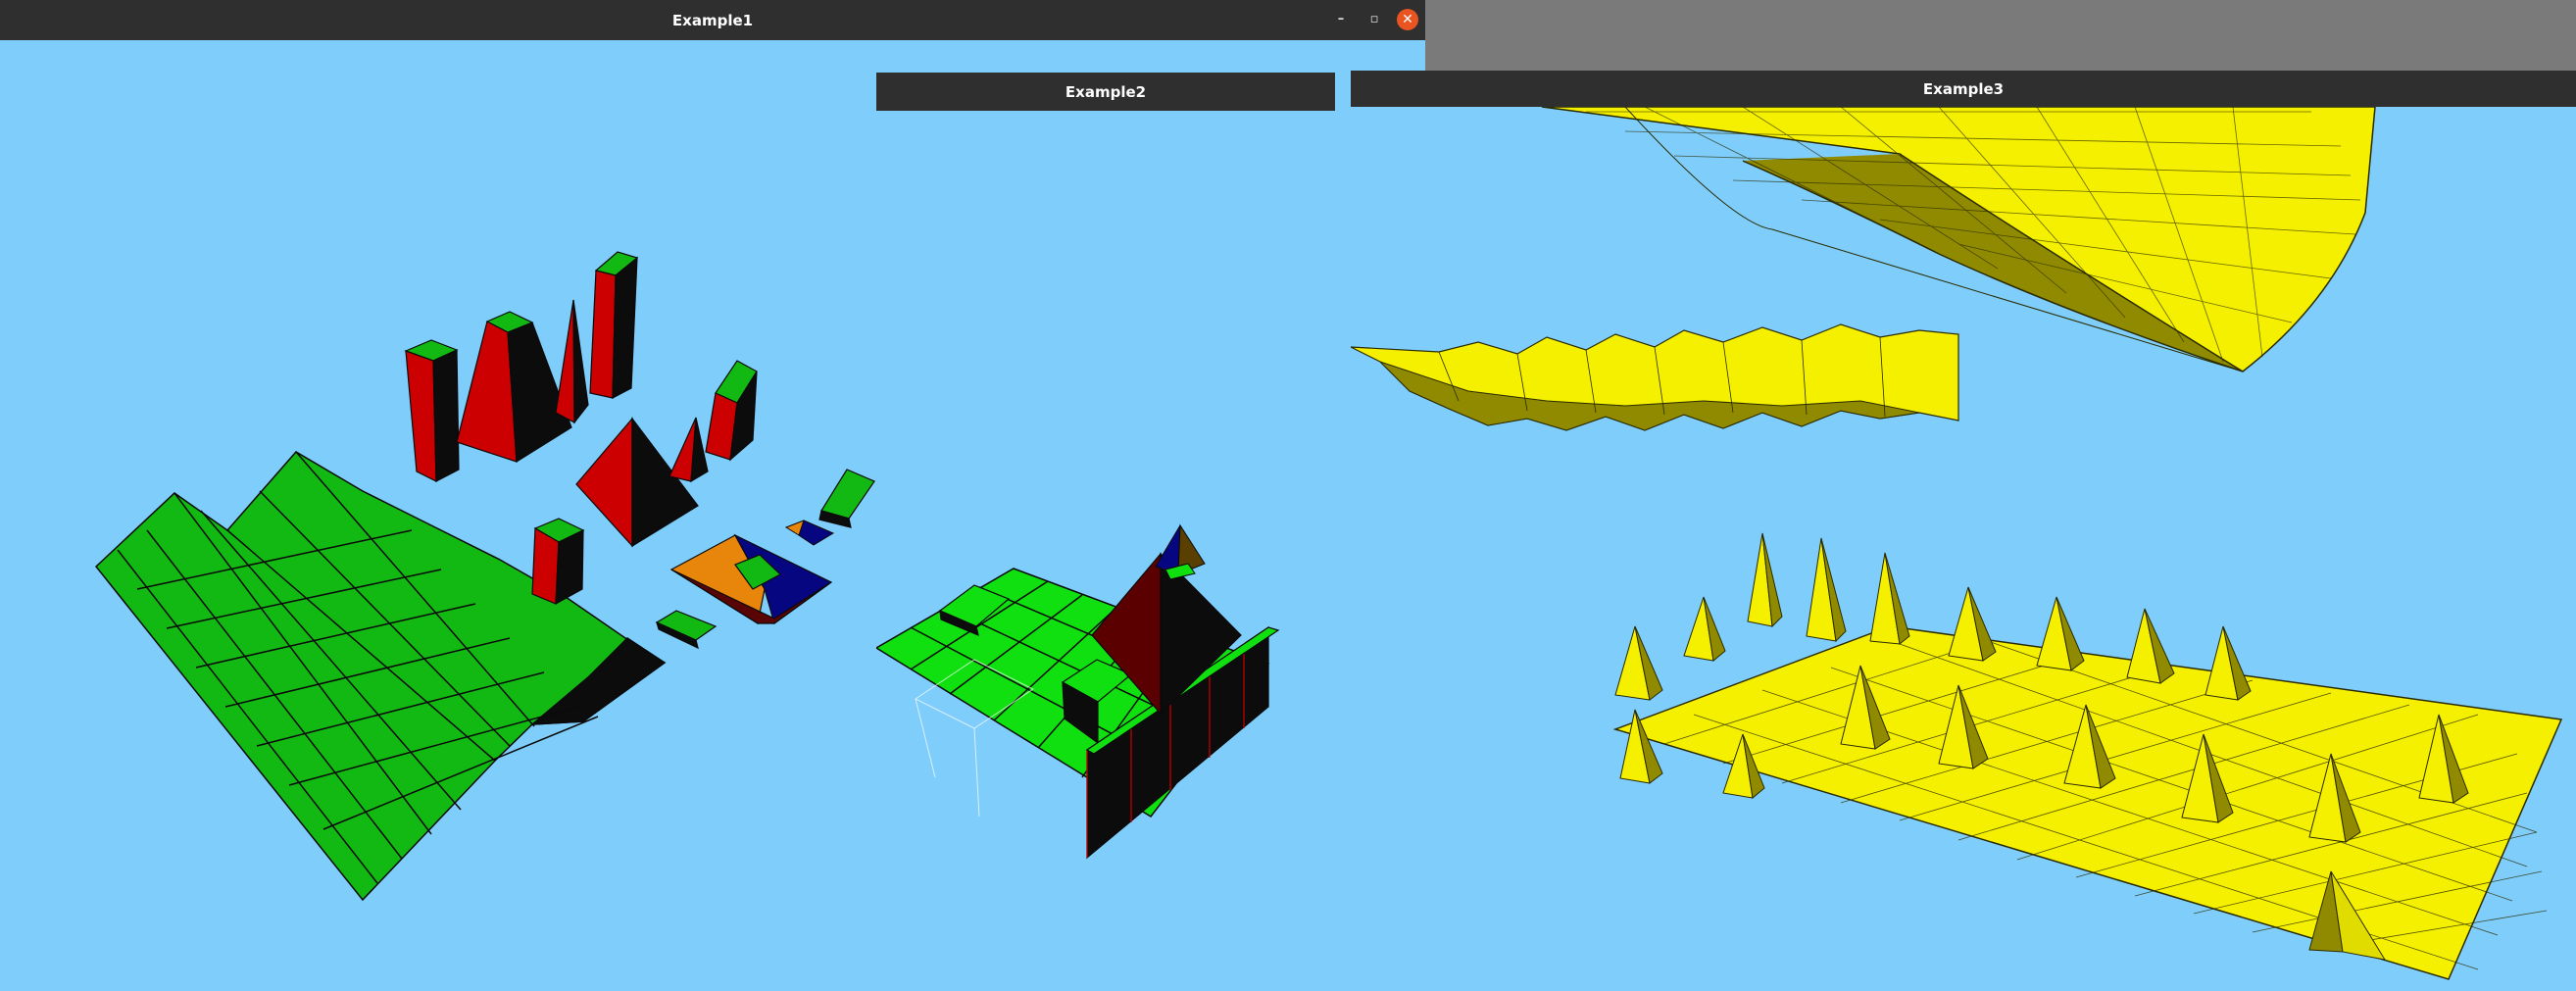  I want to click on example3-title: Example3, so click(1963, 88).